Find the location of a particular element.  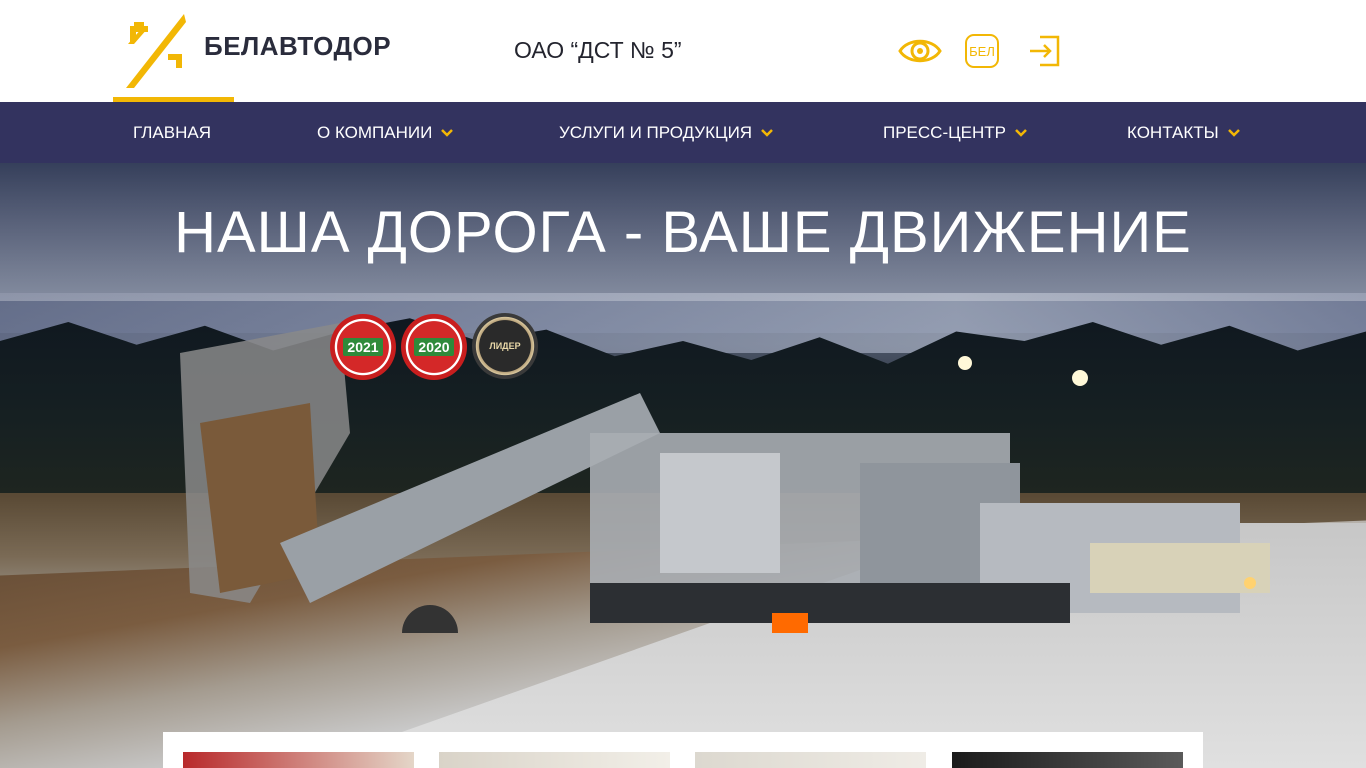

nav-home: ГЛАВНАЯ is located at coordinates (172, 132).